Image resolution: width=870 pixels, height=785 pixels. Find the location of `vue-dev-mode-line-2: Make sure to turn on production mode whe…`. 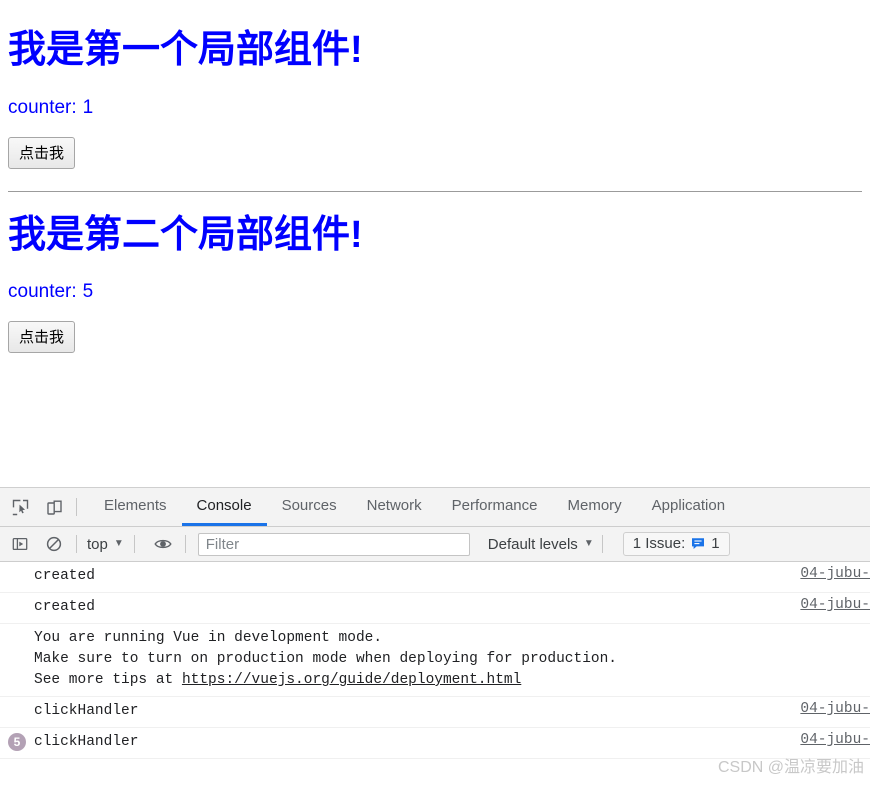

vue-dev-mode-line-2: Make sure to turn on production mode whe… is located at coordinates (325, 659).